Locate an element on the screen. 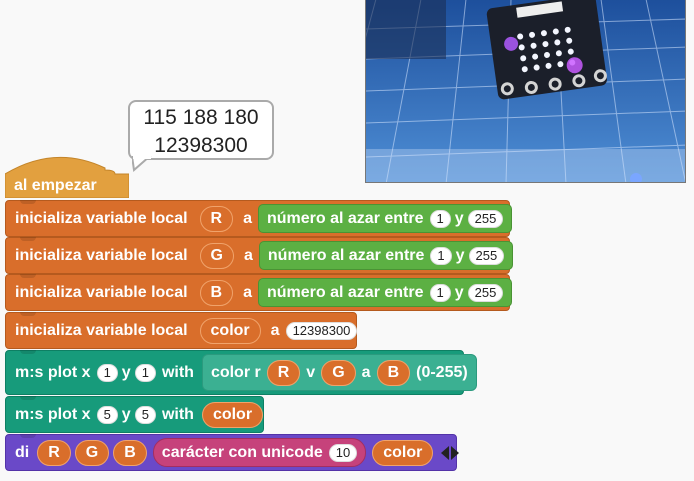  bubble-tail is located at coordinates (142, 164).